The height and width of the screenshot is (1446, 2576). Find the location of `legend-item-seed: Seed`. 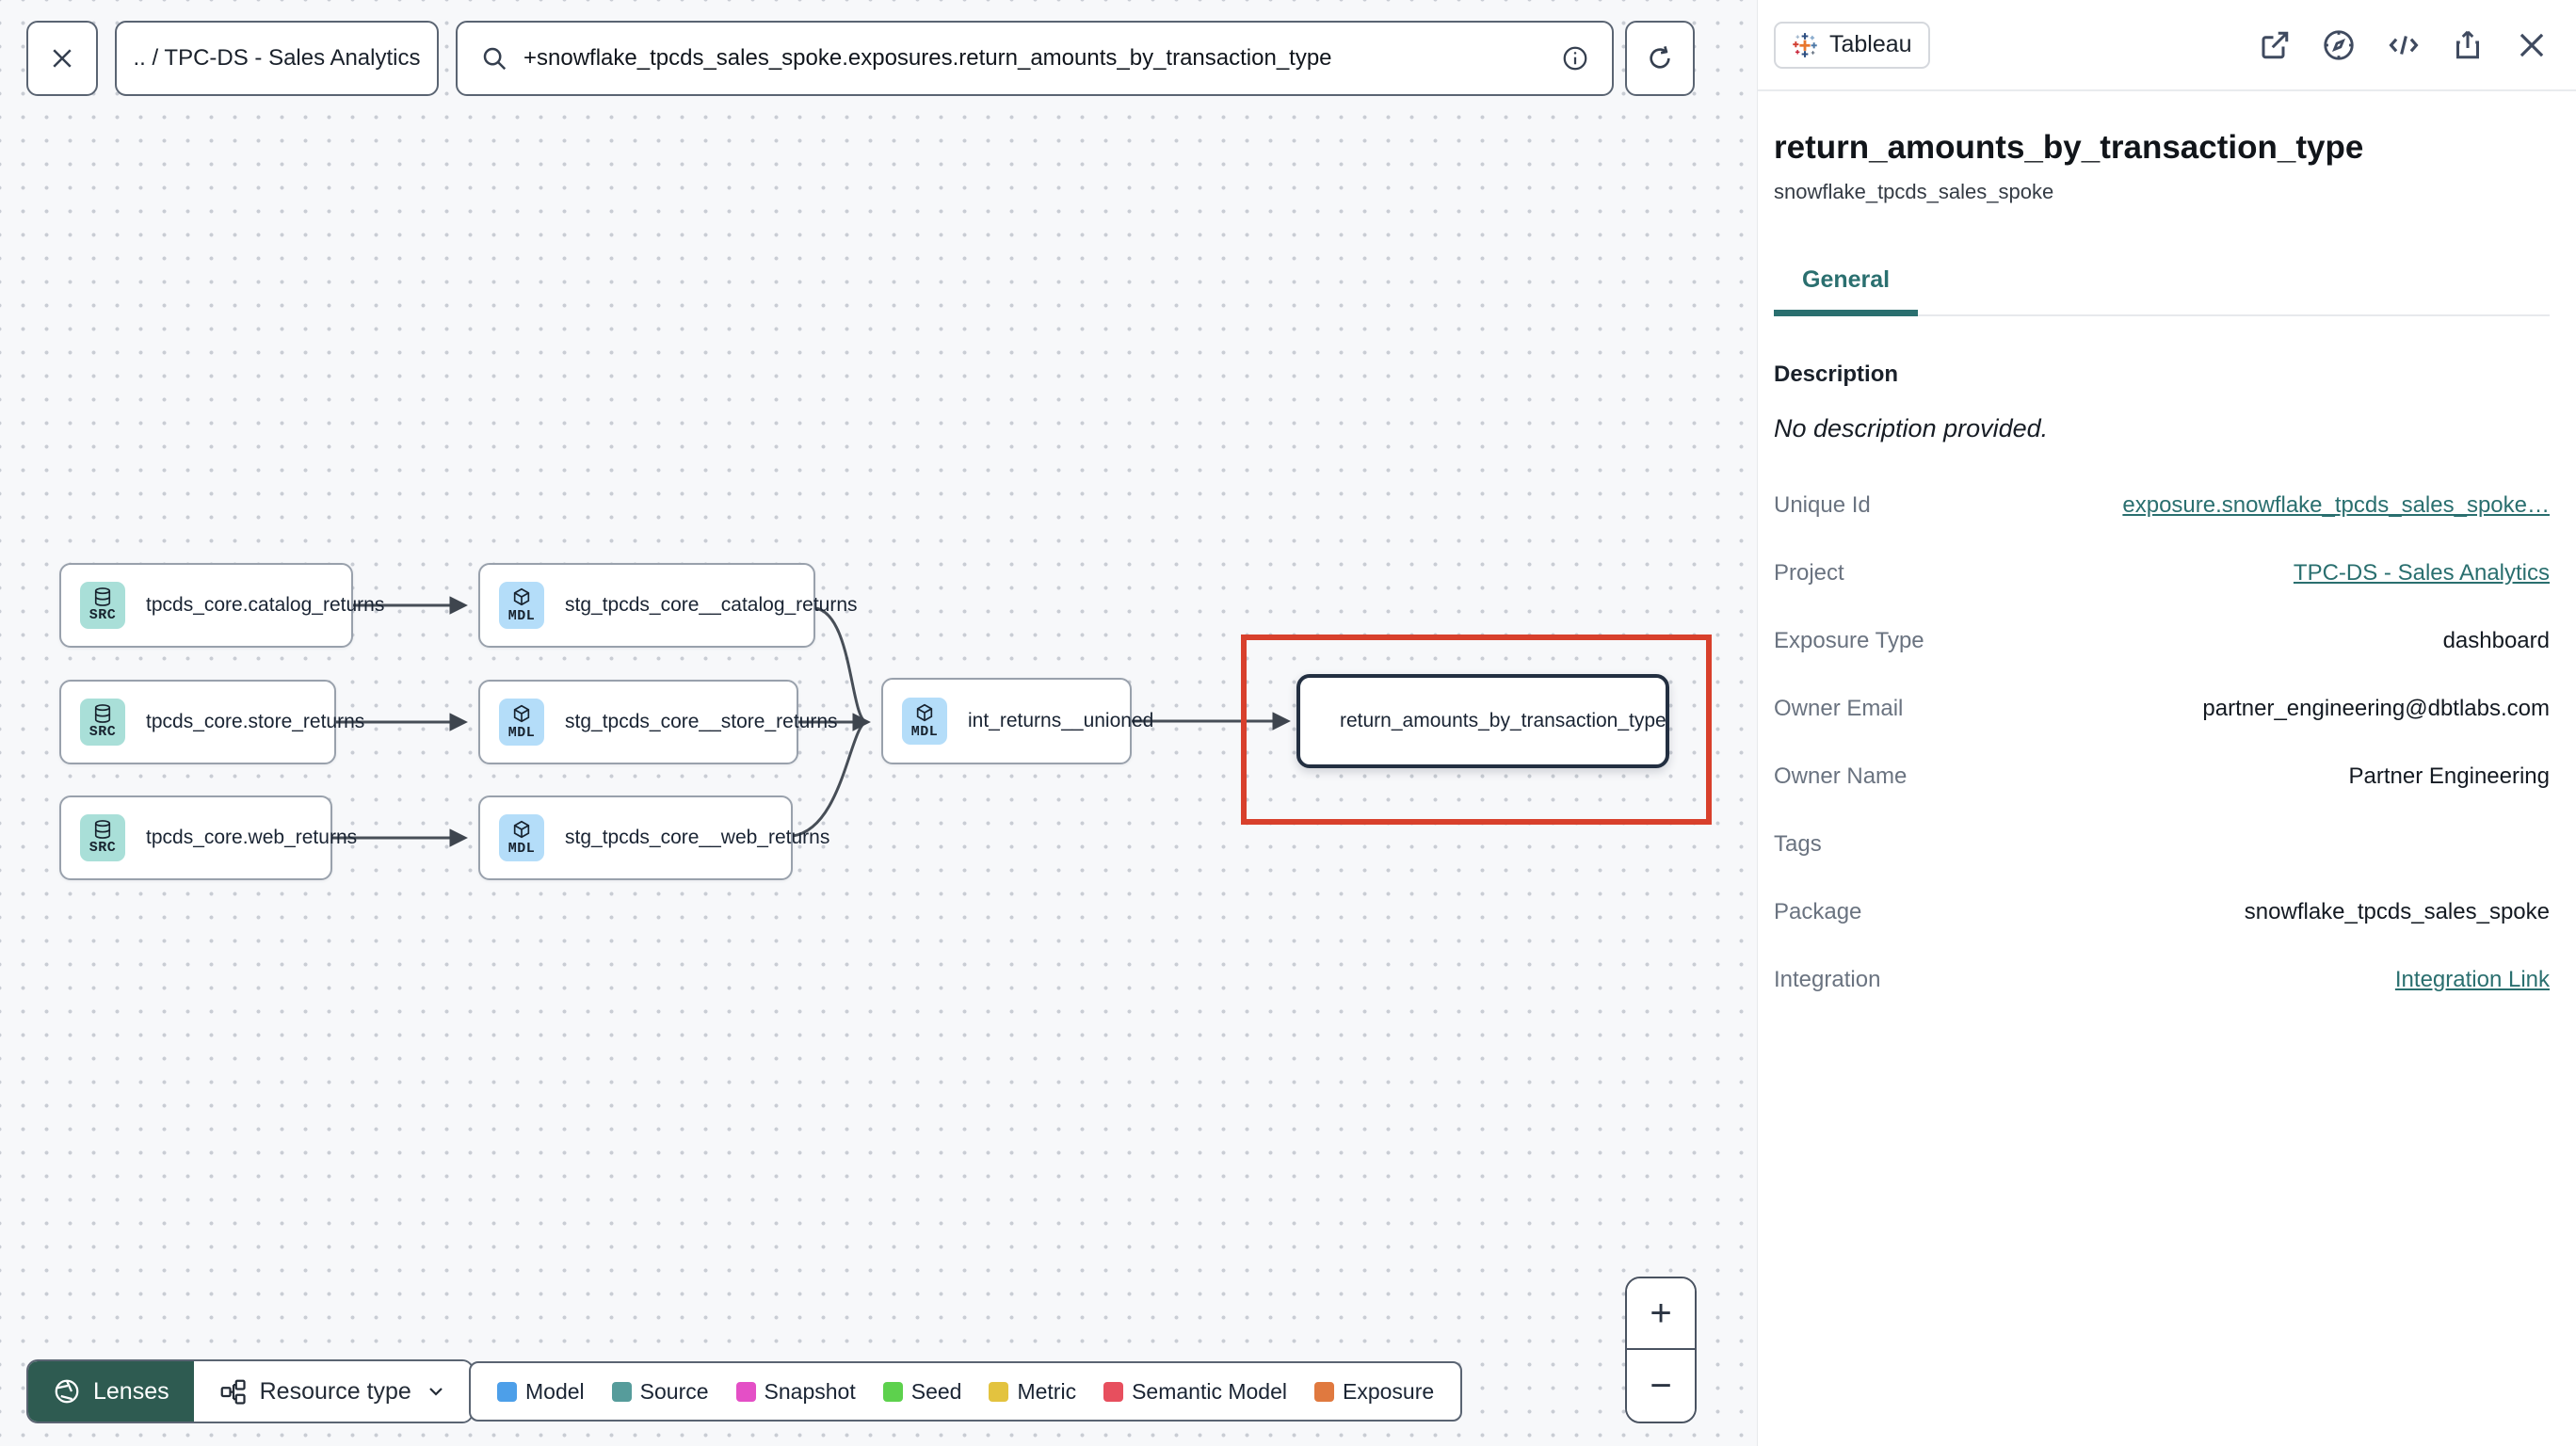

legend-item-seed: Seed is located at coordinates (921, 1392).